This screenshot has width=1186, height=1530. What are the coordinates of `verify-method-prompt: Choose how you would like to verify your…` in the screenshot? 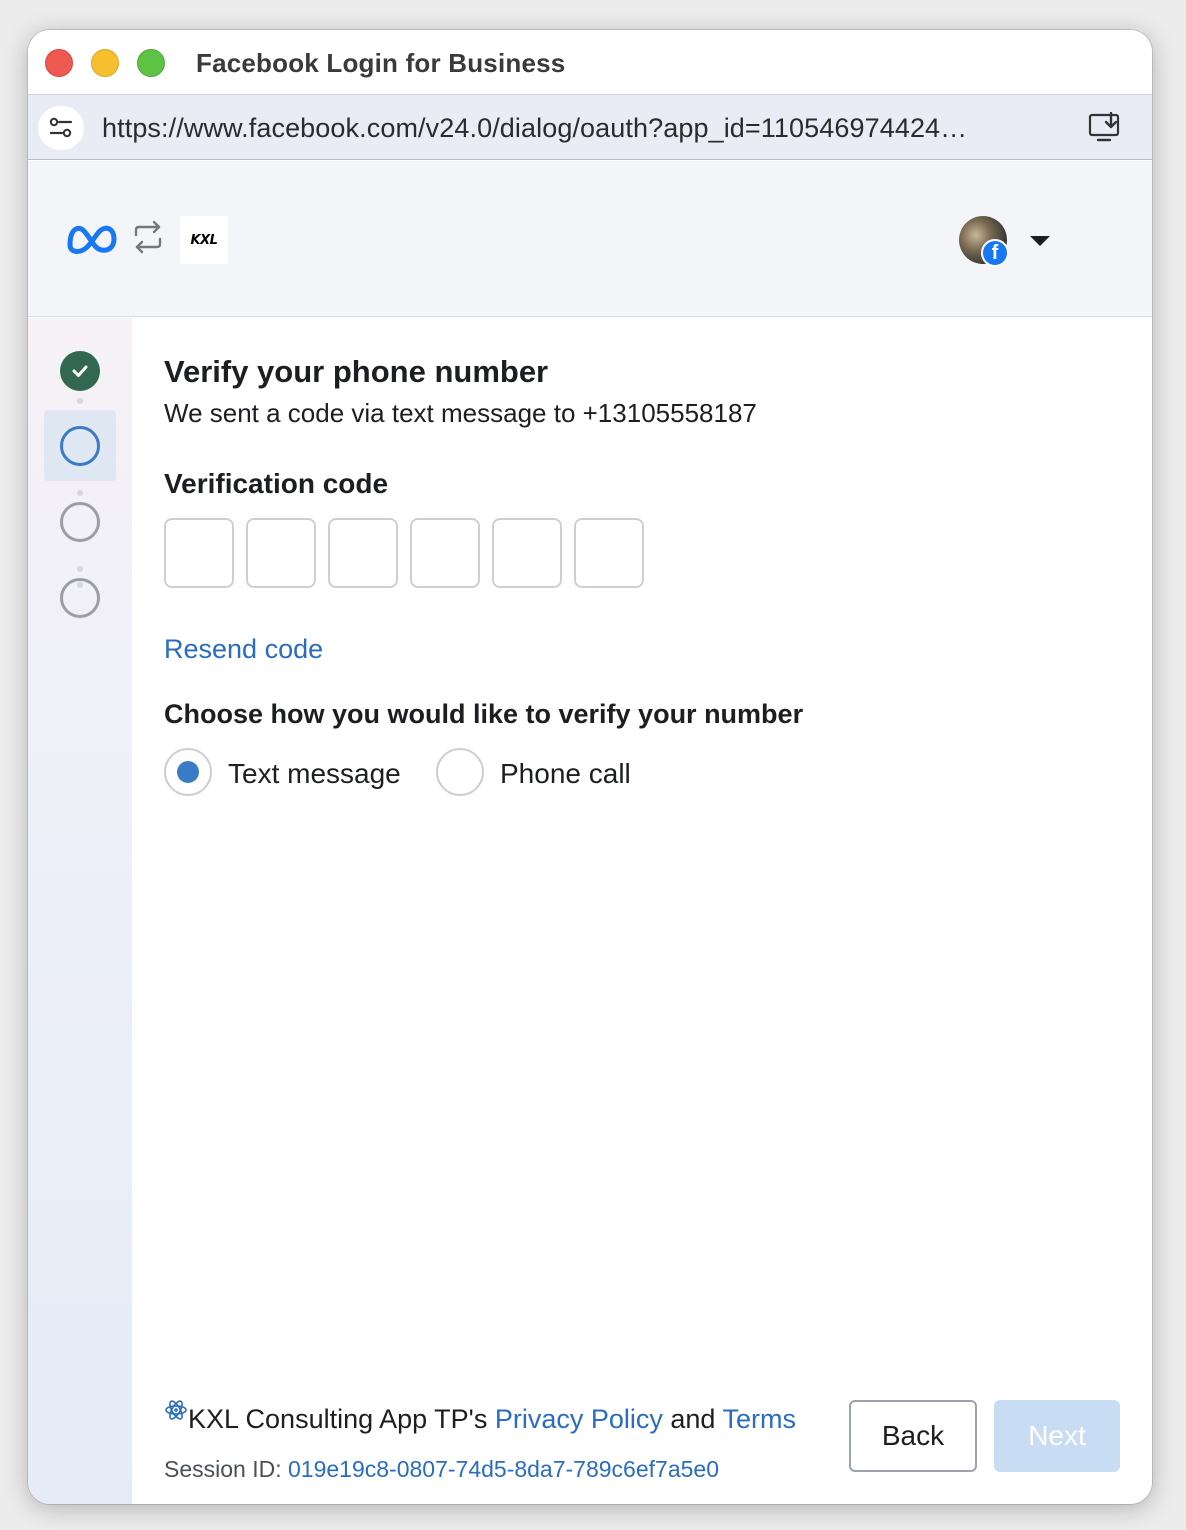 It's located at (484, 714).